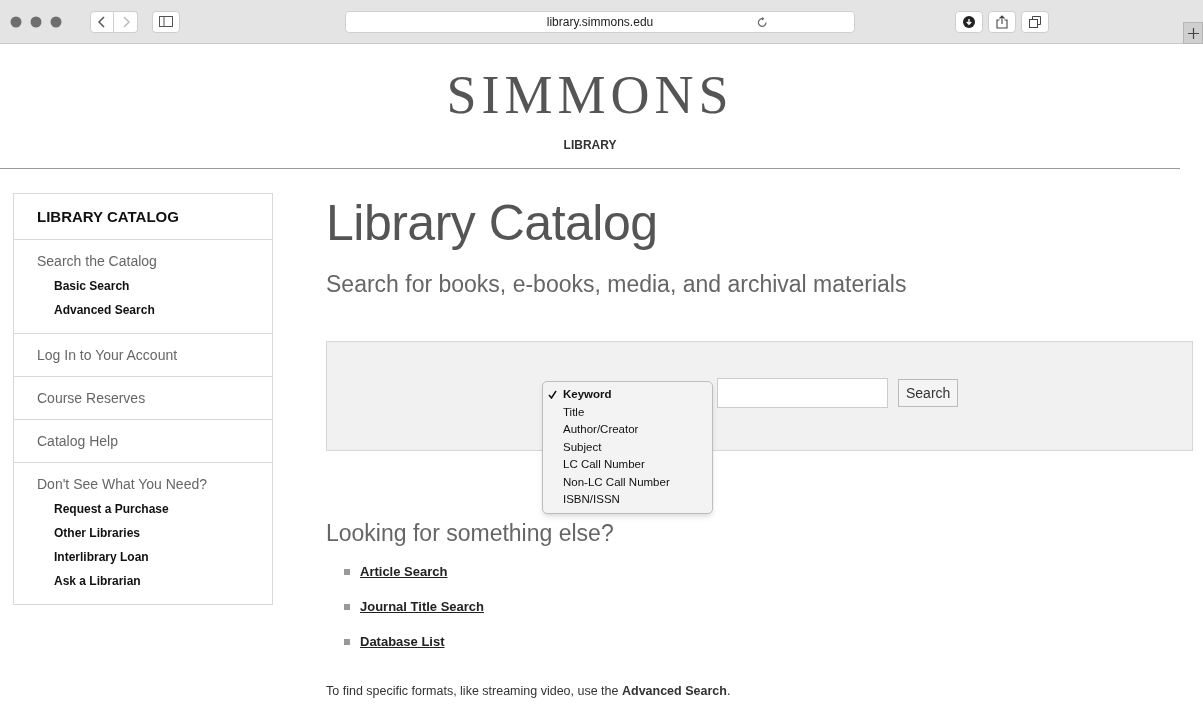 The image size is (1203, 718). I want to click on sidebar-link: Don't See What You Need?, so click(122, 483).